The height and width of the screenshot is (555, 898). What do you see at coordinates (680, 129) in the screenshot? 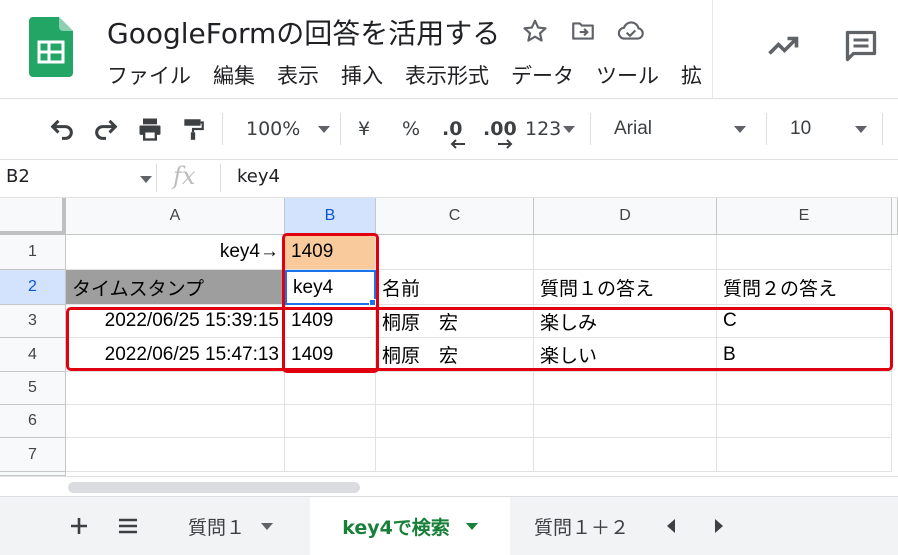
I see `font-family-select: Arial` at bounding box center [680, 129].